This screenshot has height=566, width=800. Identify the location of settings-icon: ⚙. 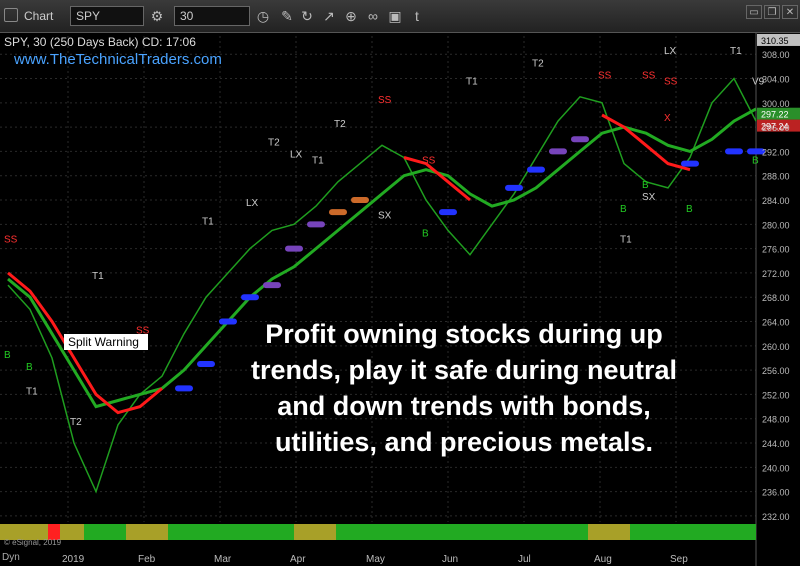
(157, 16).